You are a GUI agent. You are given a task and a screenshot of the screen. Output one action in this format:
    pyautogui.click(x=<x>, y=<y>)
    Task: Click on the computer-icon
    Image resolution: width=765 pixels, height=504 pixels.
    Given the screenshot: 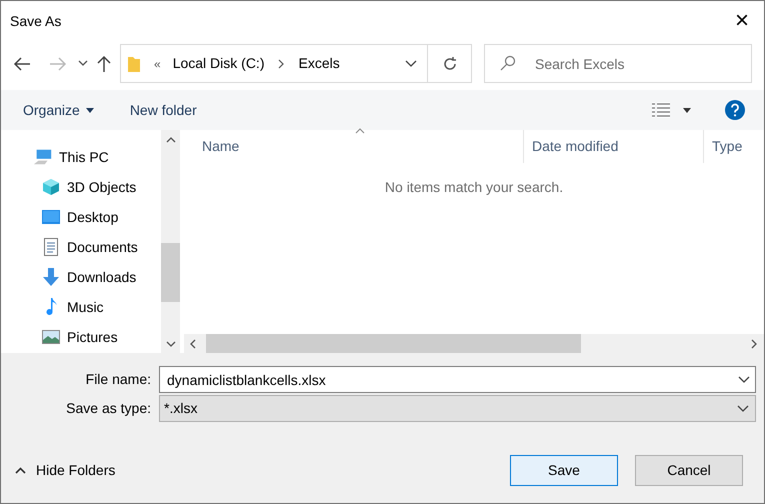 What is the action you would take?
    pyautogui.click(x=43, y=157)
    